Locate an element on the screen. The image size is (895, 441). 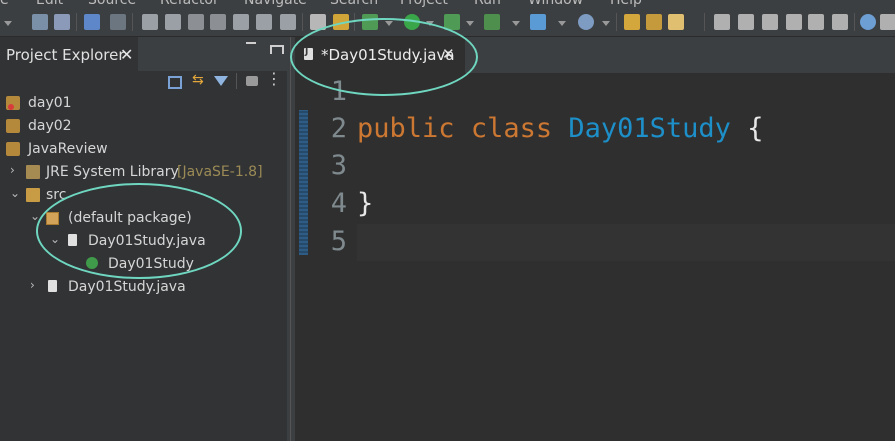
keyword-class: class is located at coordinates (511, 128).